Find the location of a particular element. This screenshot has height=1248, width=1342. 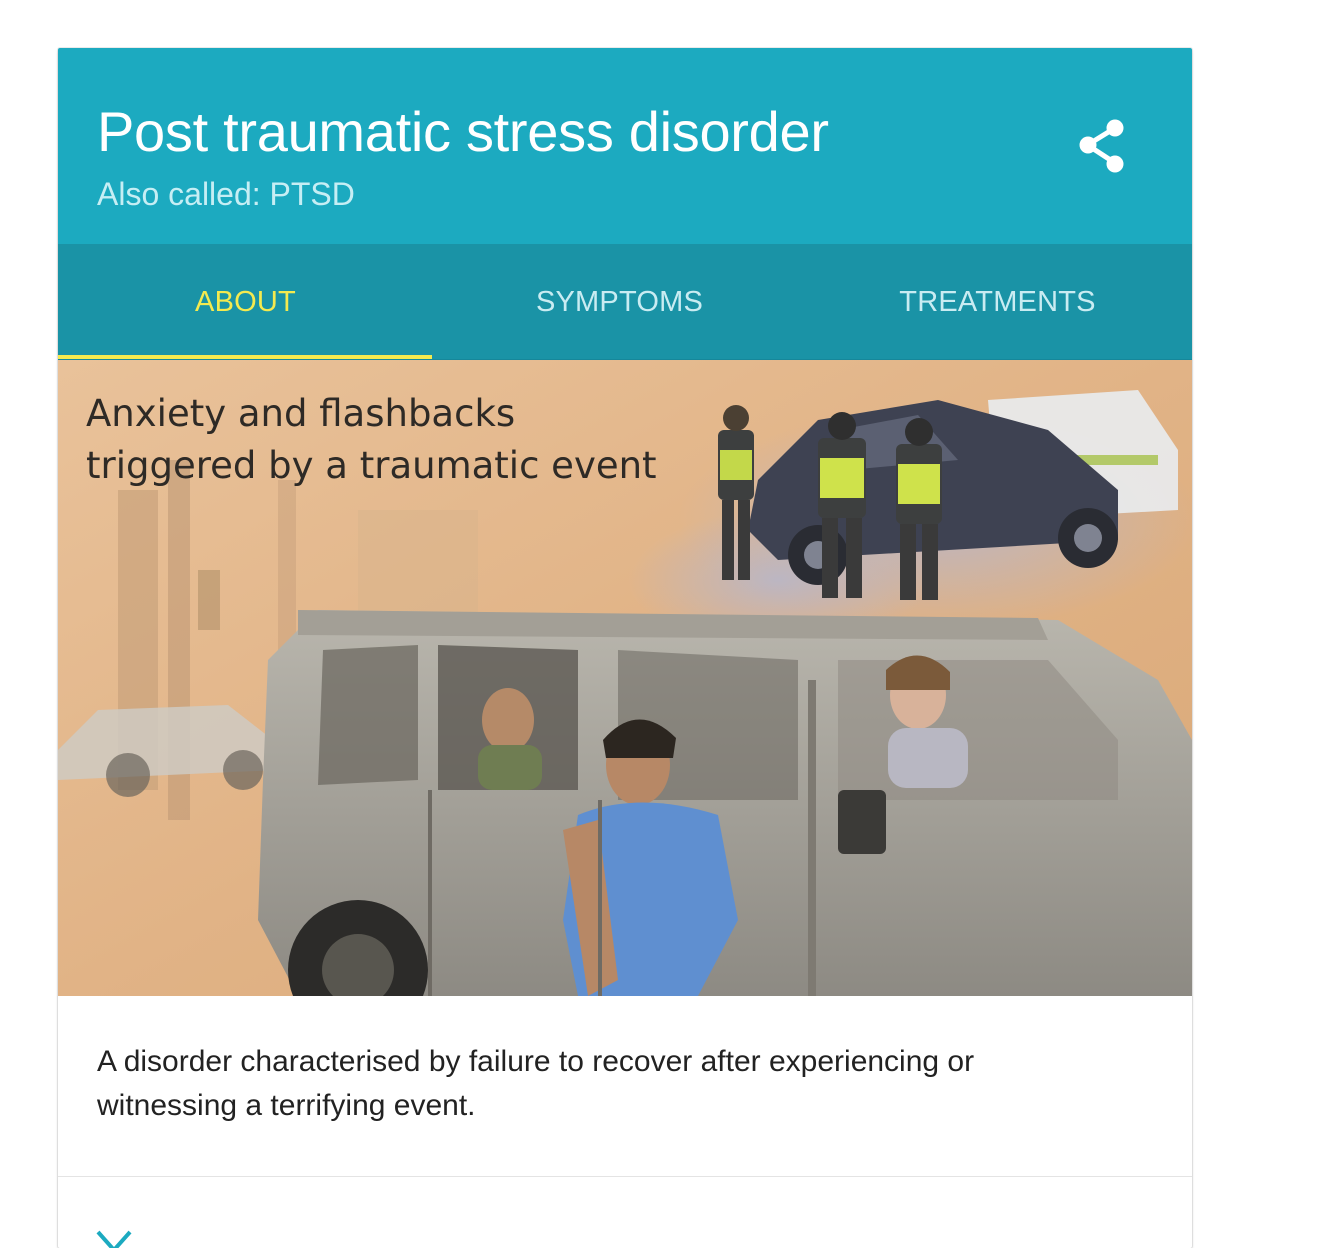

caption-line-2: triggered by a traumatic event is located at coordinates (371, 465).